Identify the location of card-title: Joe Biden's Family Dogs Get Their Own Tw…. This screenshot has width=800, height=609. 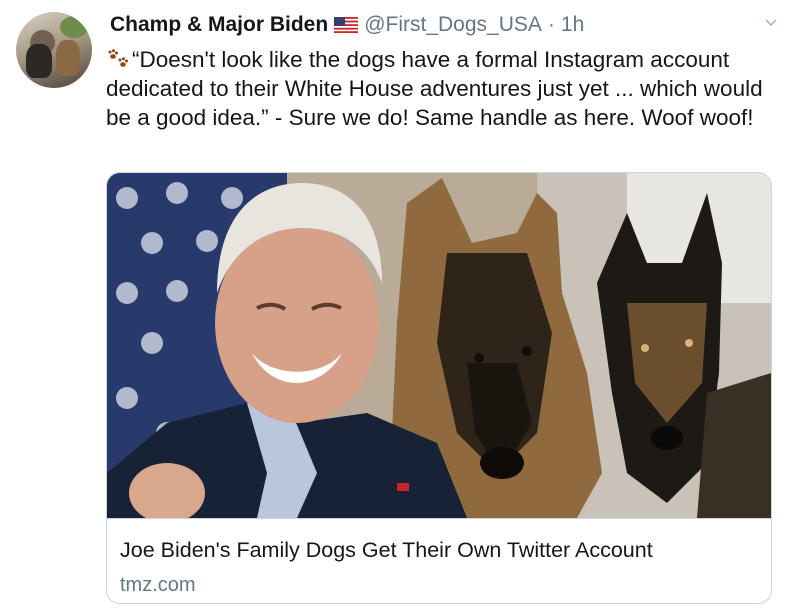
(386, 550).